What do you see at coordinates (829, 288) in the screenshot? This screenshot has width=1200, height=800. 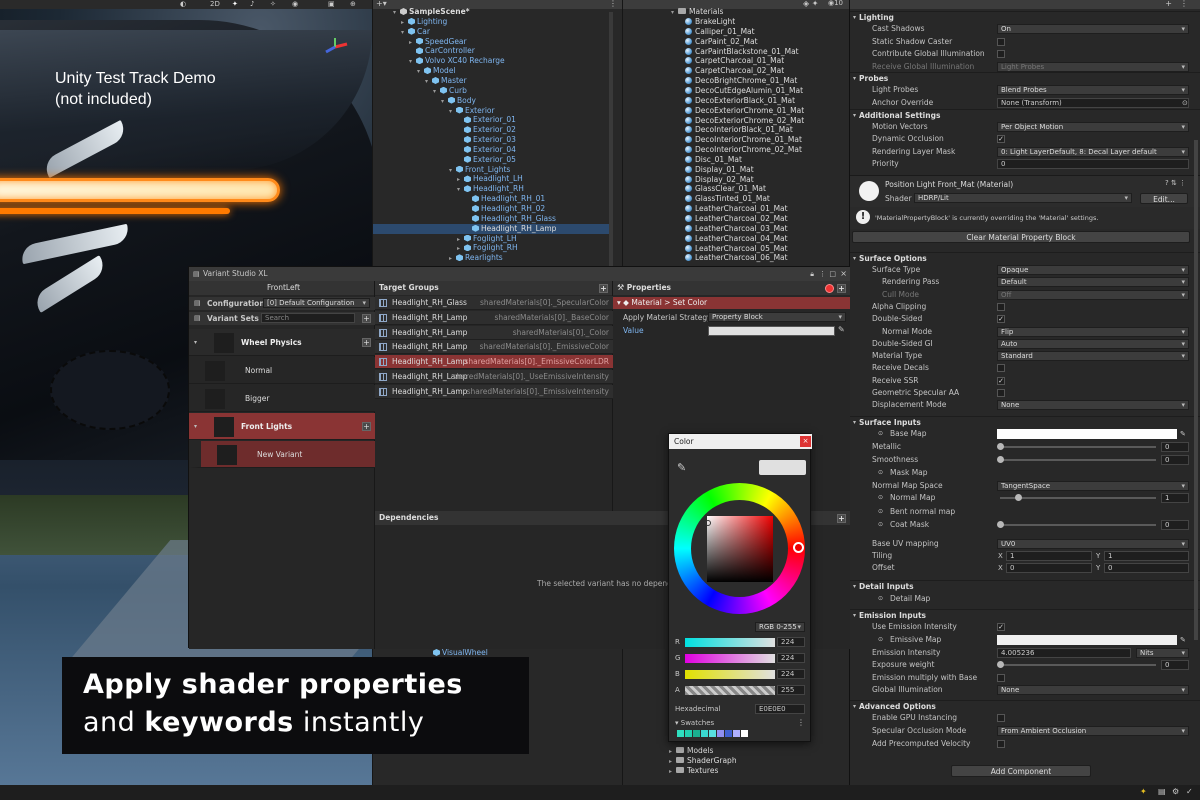 I see `record-icon` at bounding box center [829, 288].